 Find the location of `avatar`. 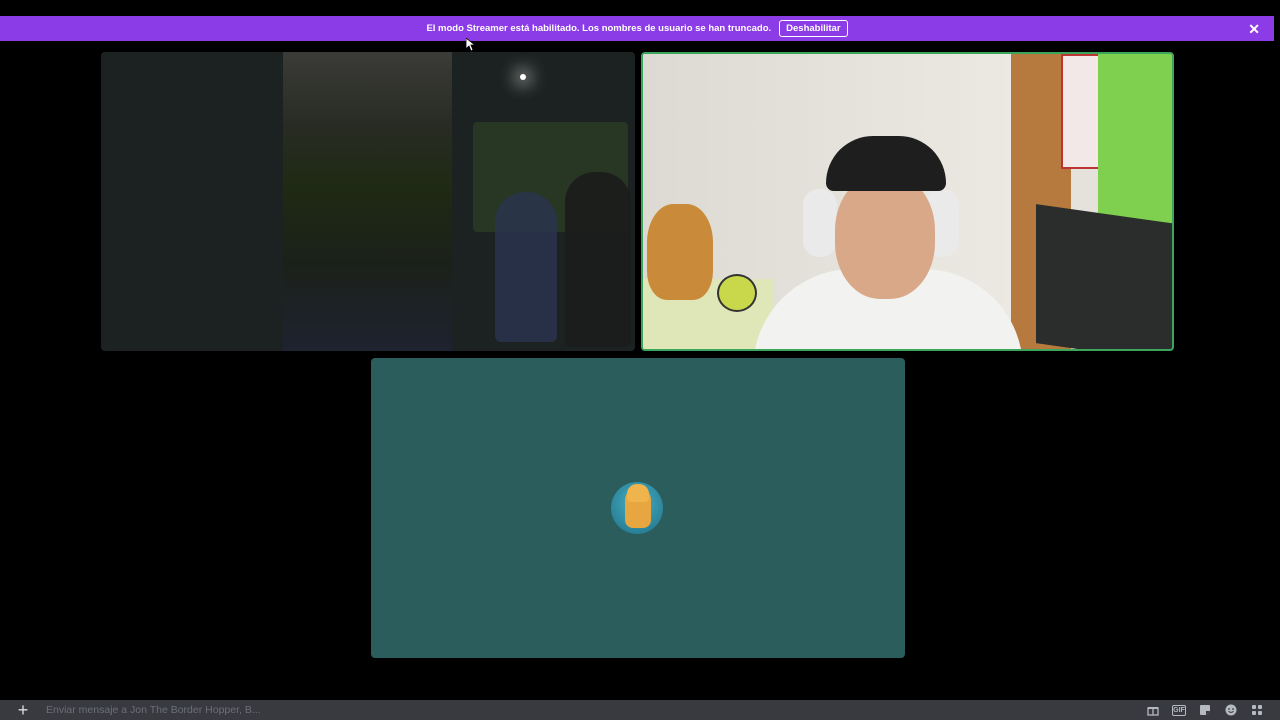

avatar is located at coordinates (637, 508).